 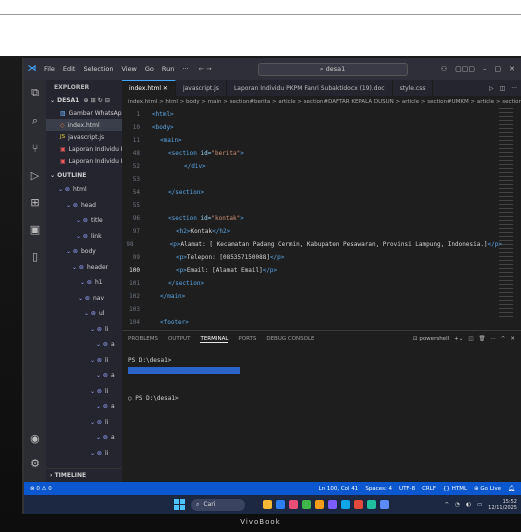 I want to click on manage-gear-icon: ⚙, so click(x=35, y=463).